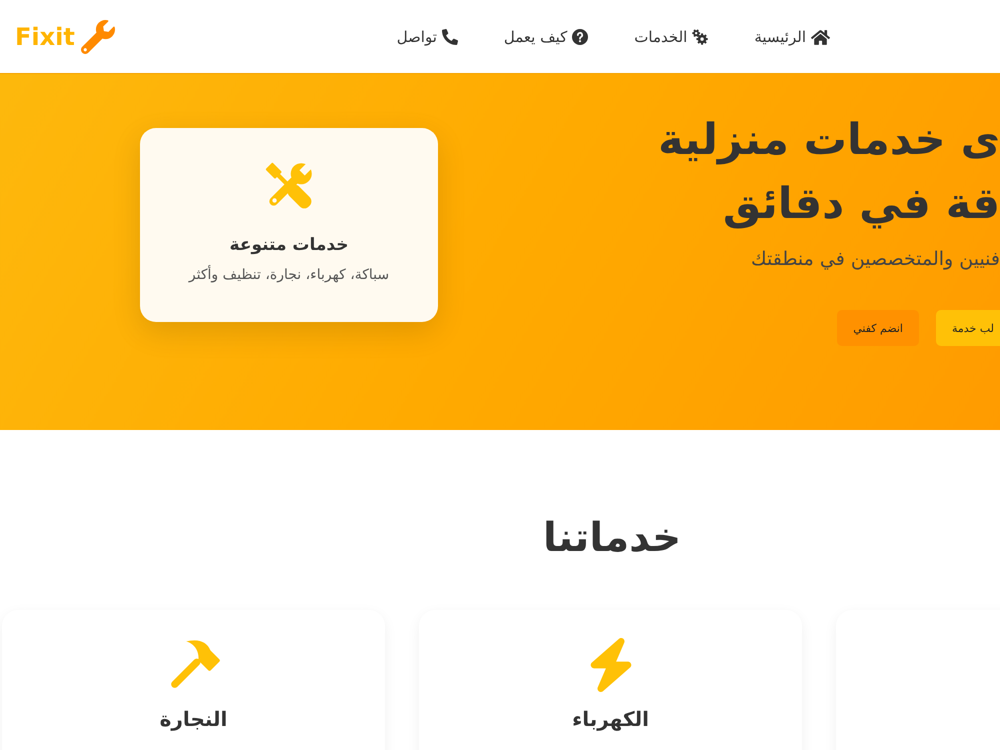  Describe the element at coordinates (450, 36) in the screenshot. I see `phone-icon` at that location.